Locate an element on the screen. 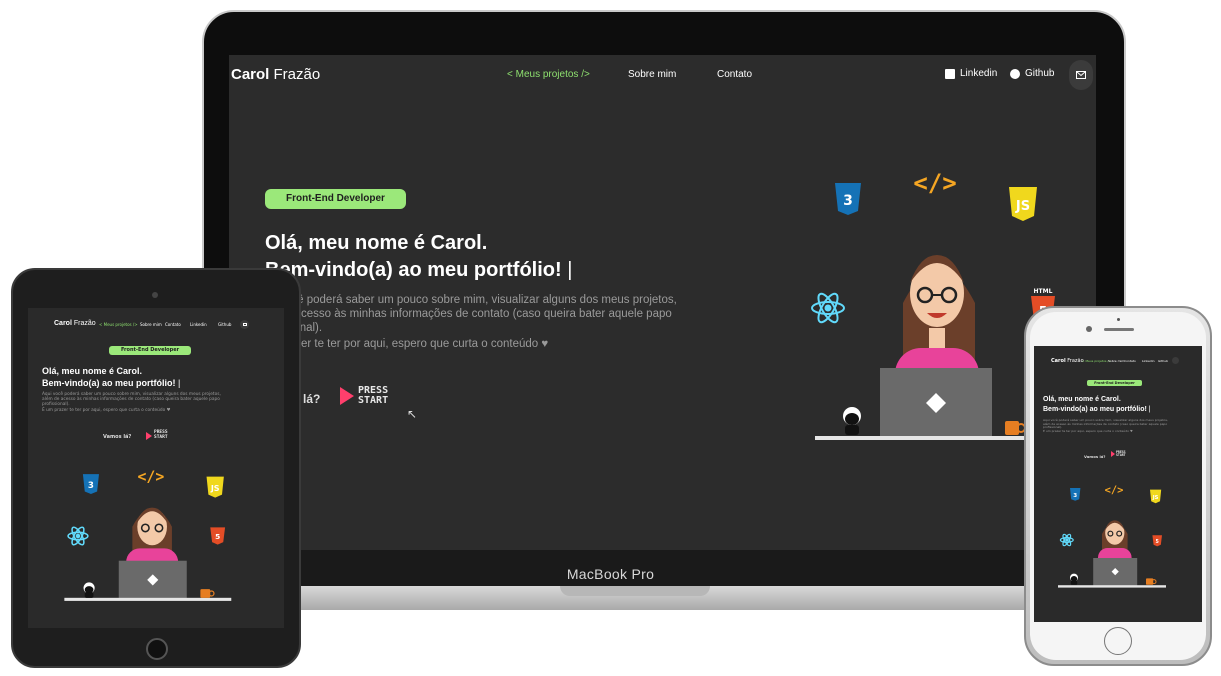 This screenshot has height=676, width=1221. cta-label: Vamos lá? is located at coordinates (1095, 456).